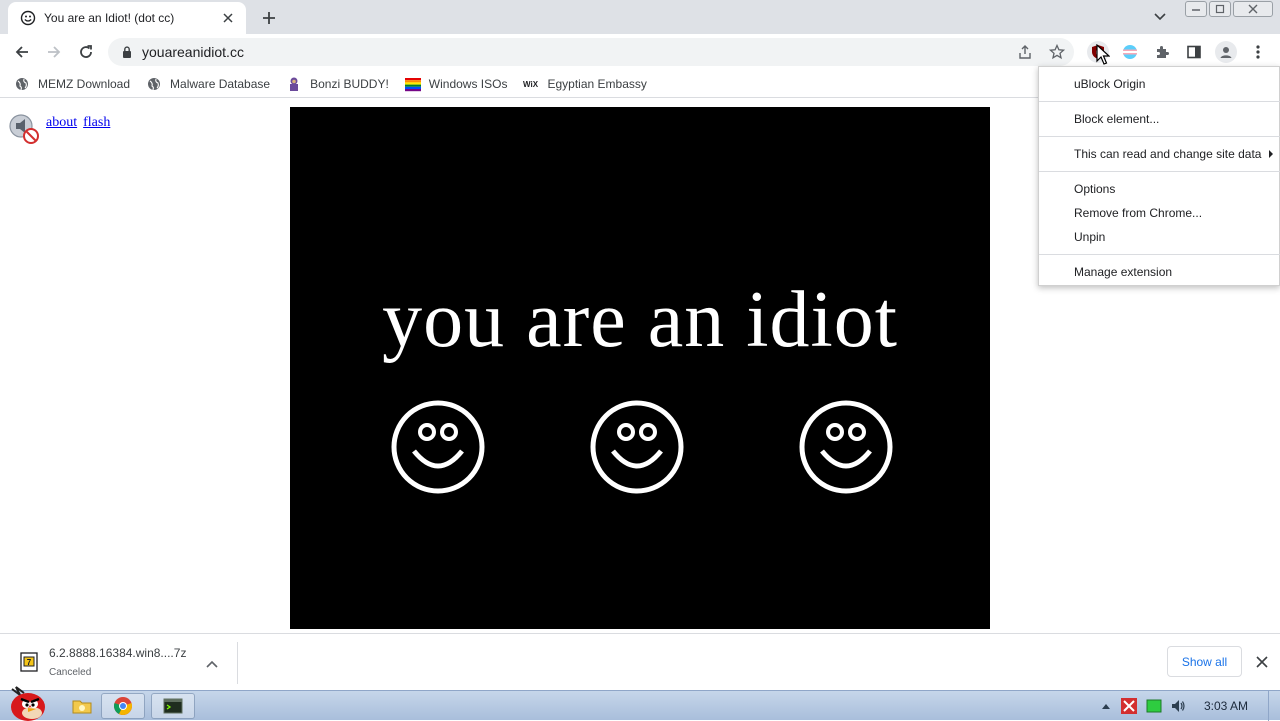  What do you see at coordinates (1178, 706) in the screenshot?
I see `volume-icon` at bounding box center [1178, 706].